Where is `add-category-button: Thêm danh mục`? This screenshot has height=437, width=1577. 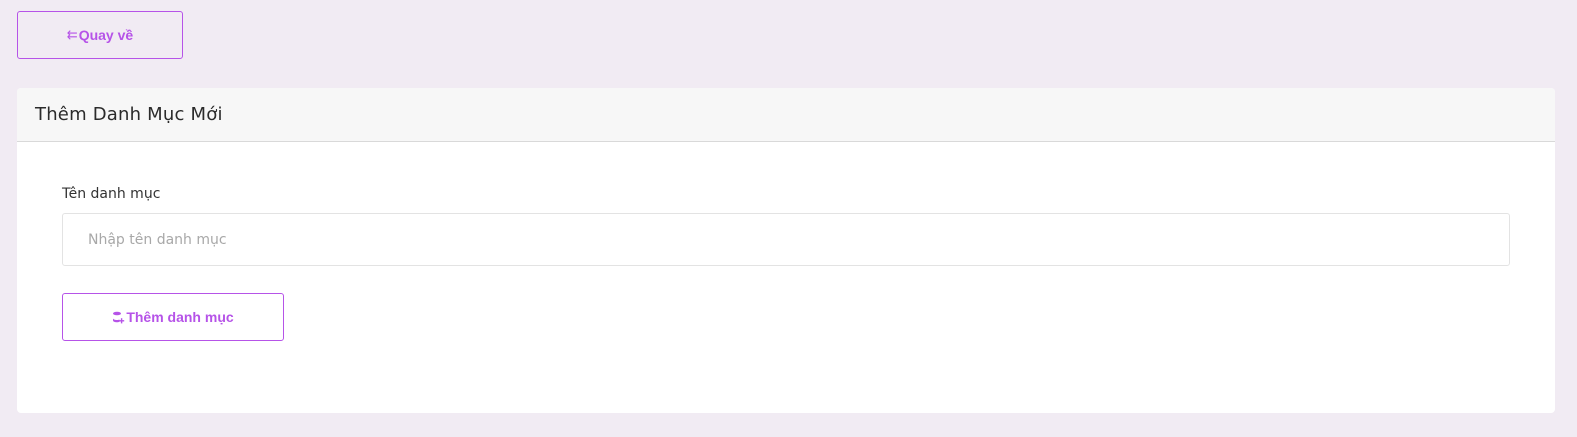
add-category-button: Thêm danh mục is located at coordinates (173, 317).